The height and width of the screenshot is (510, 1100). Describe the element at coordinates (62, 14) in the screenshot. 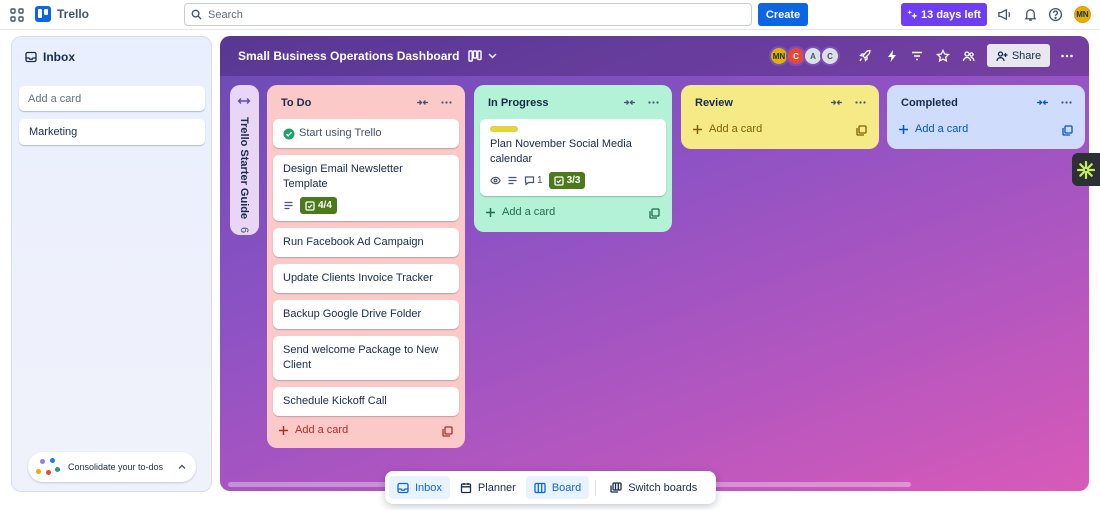

I see `trello-logo: Trello` at that location.